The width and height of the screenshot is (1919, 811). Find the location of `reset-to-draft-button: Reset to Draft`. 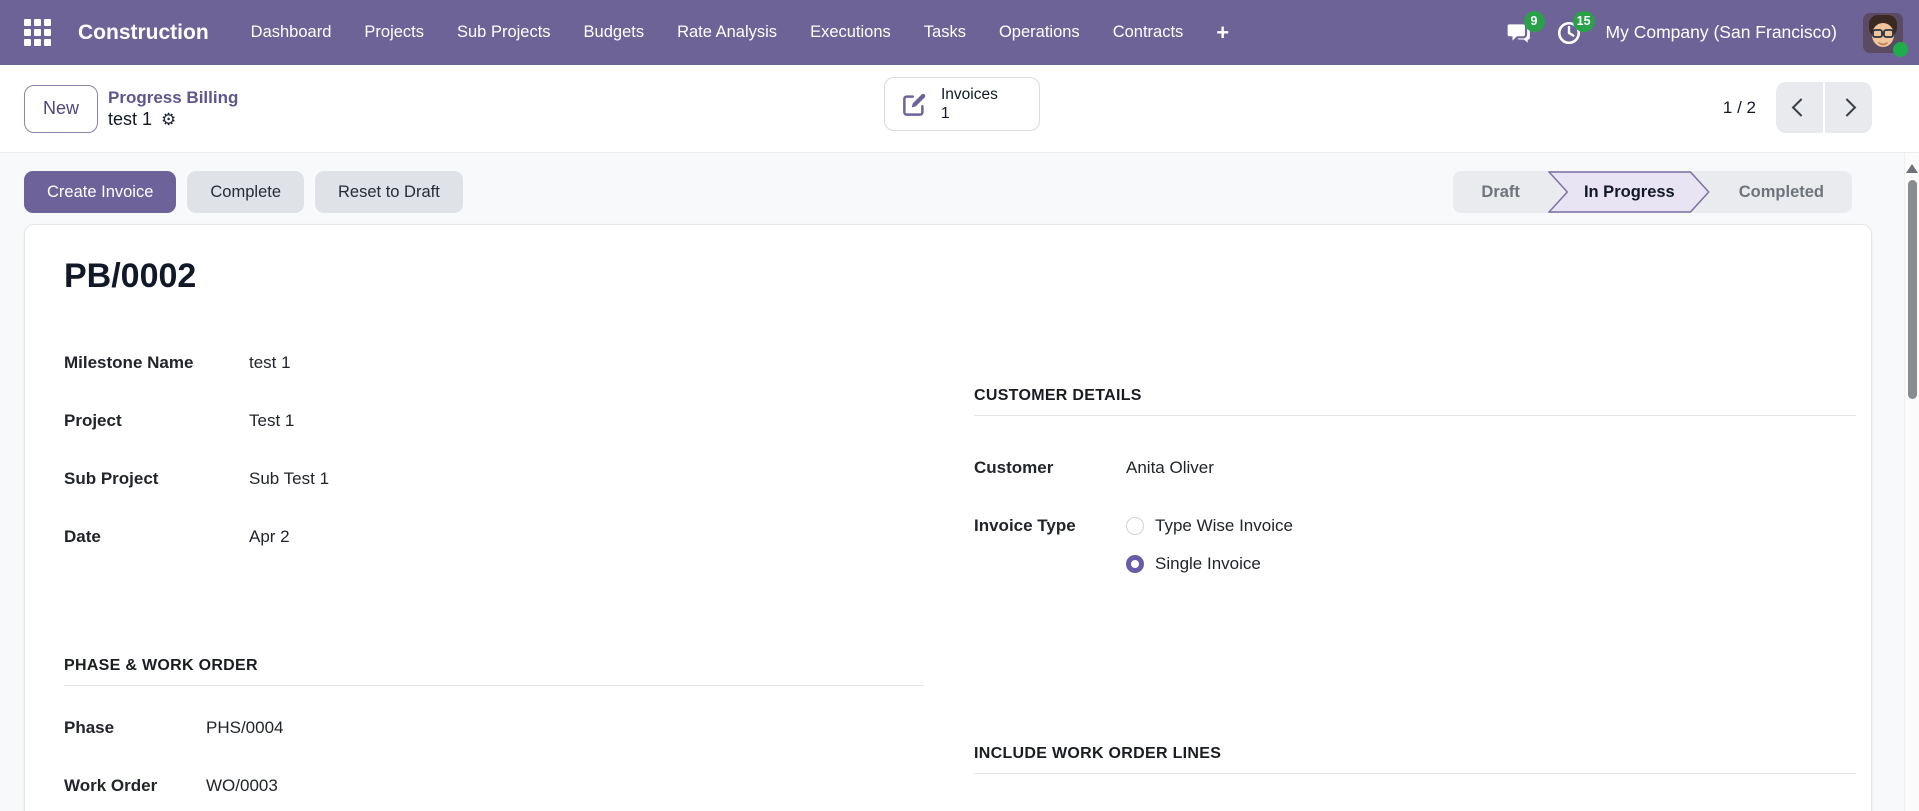

reset-to-draft-button: Reset to Draft is located at coordinates (389, 192).